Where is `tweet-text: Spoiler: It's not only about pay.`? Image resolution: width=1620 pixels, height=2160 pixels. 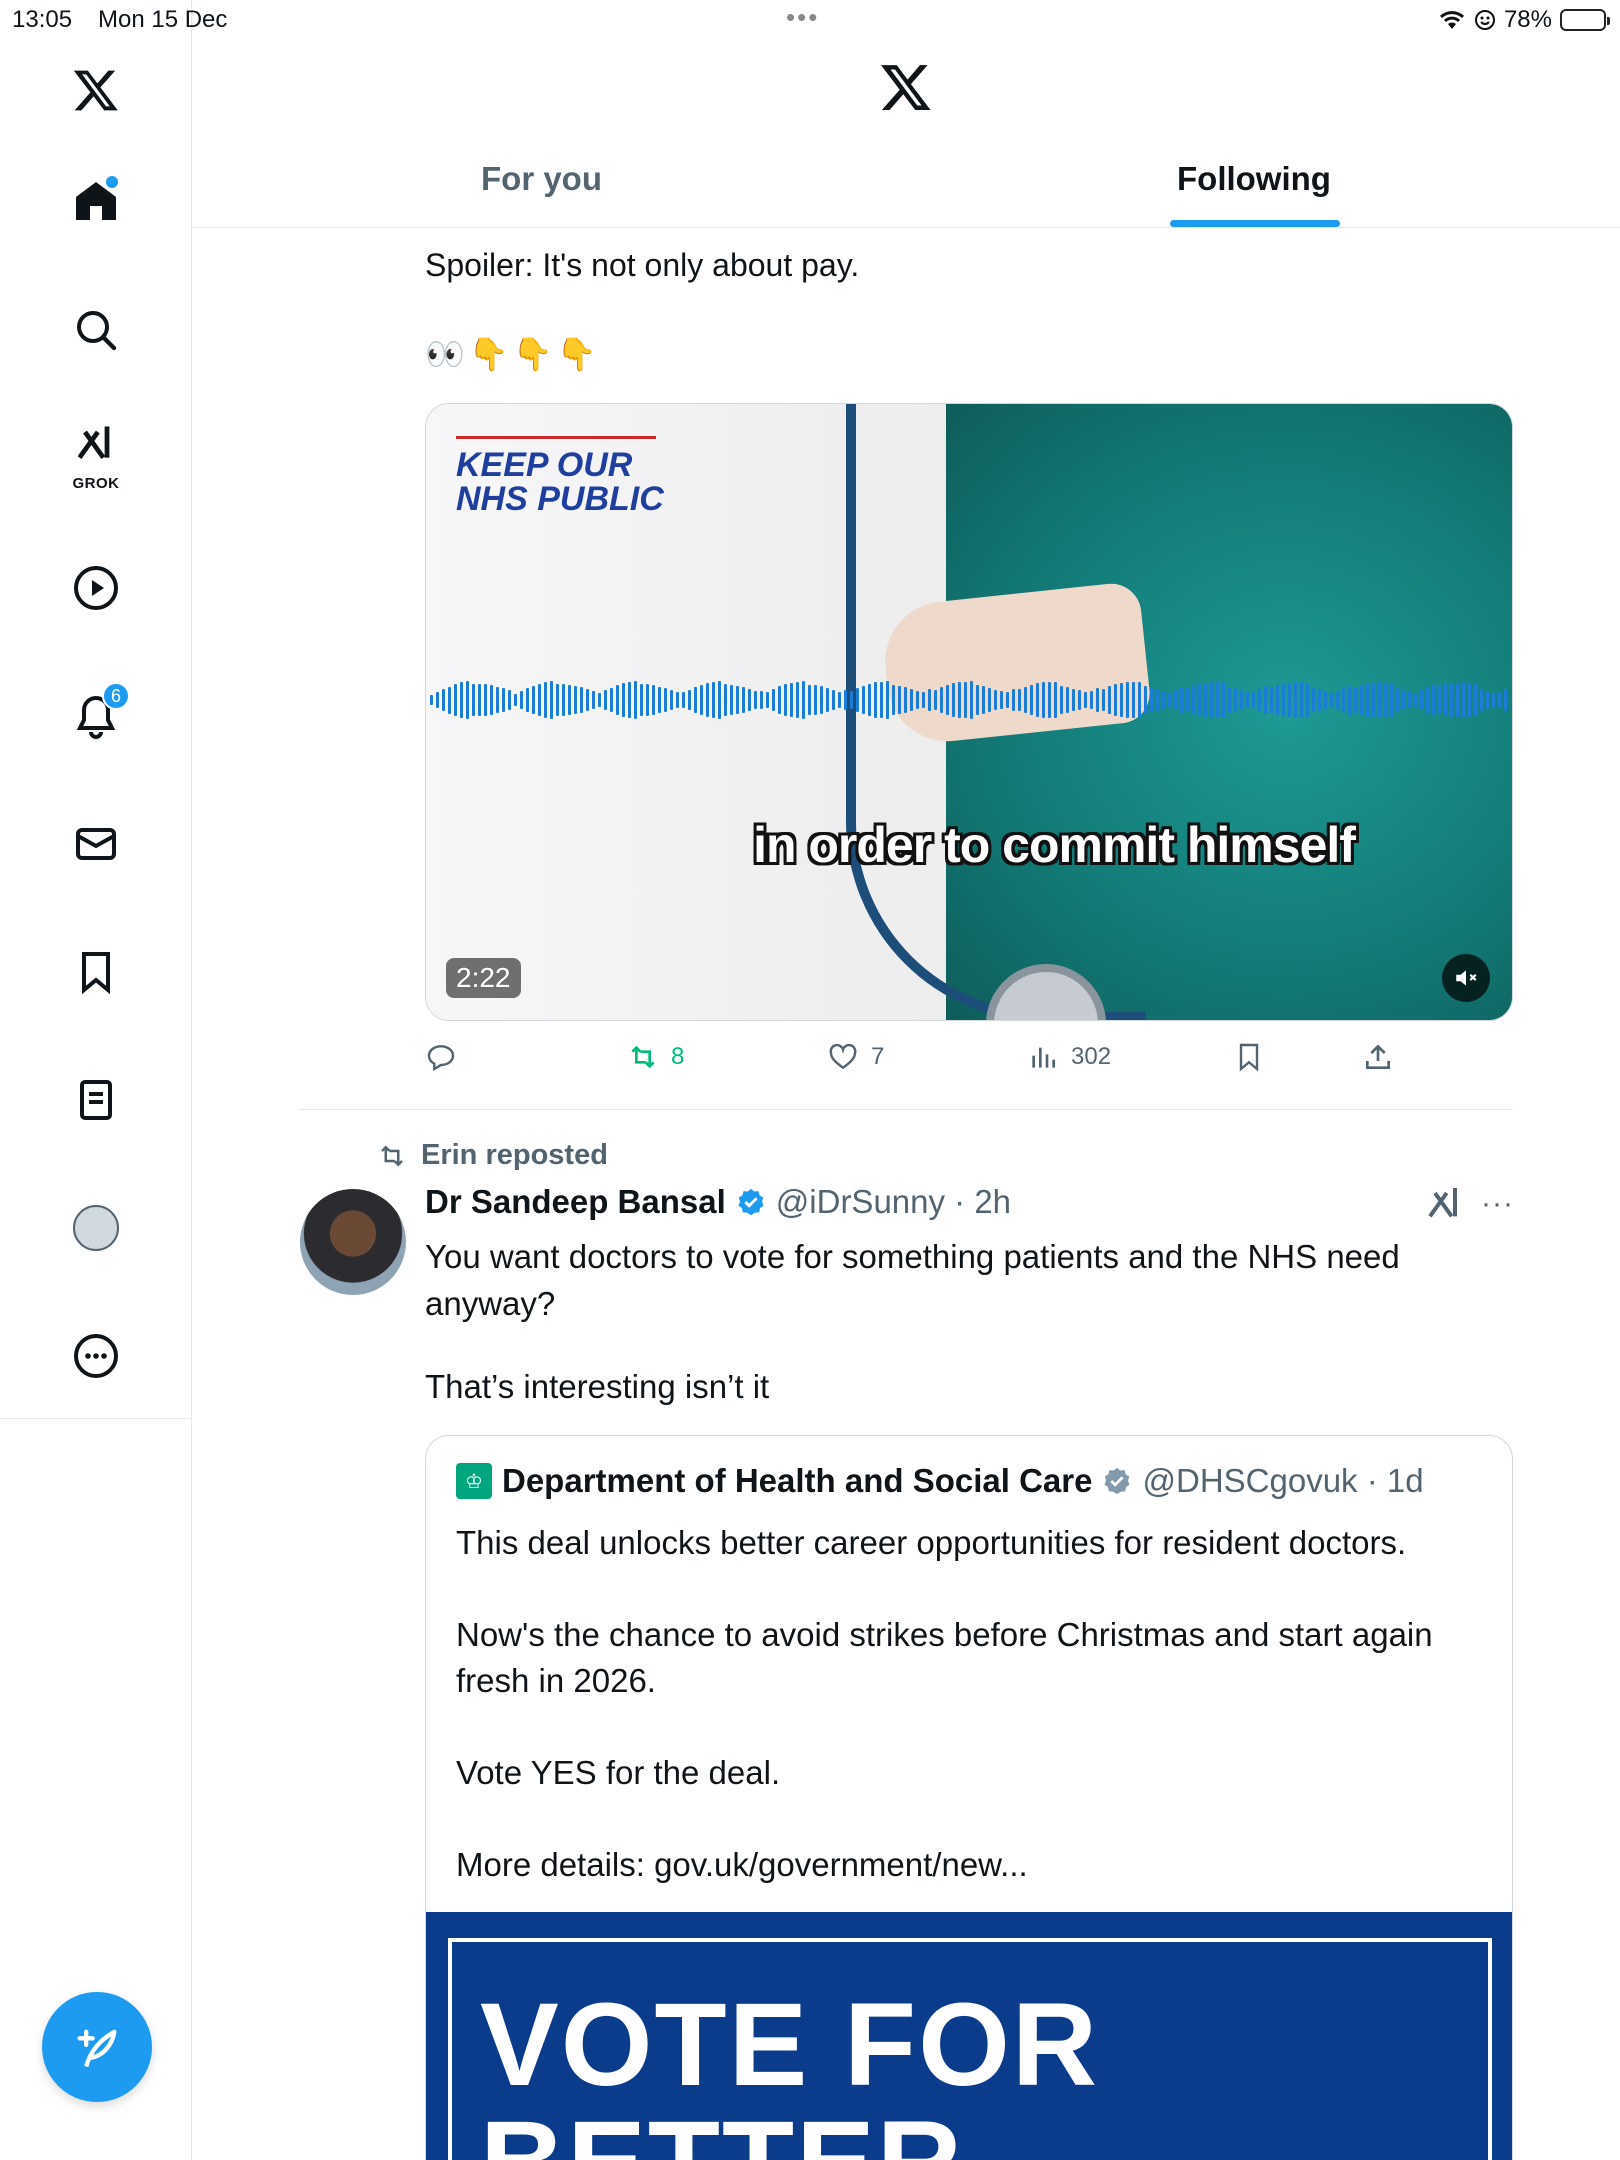
tweet-text: Spoiler: It's not only about pay. is located at coordinates (642, 265).